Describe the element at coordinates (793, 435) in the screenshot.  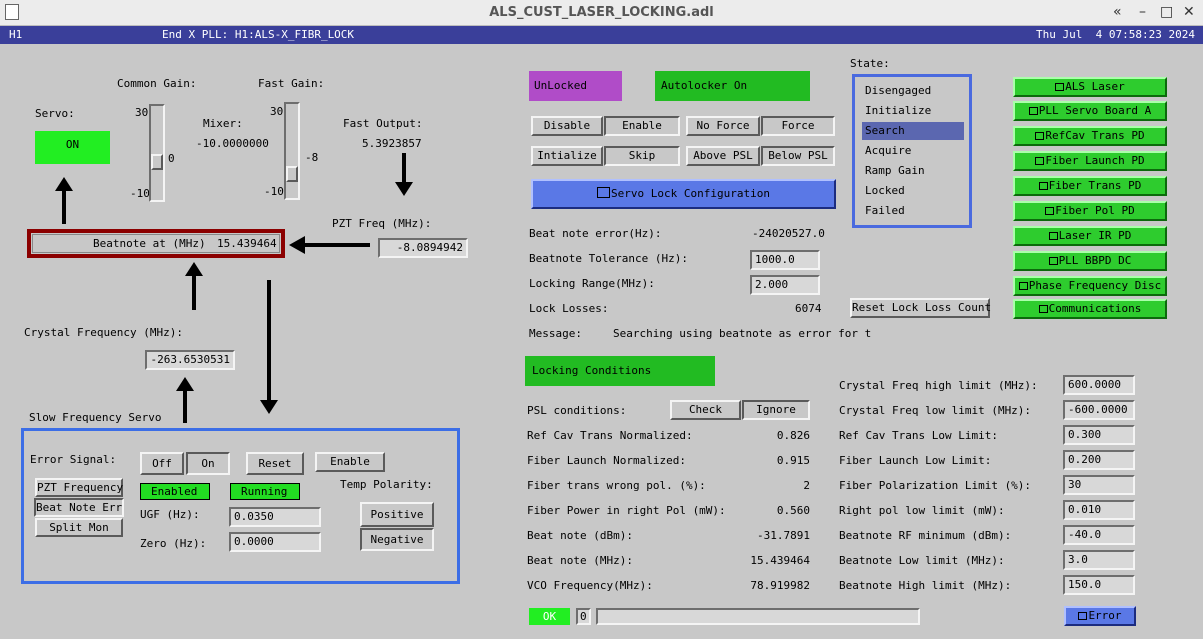
I see `condition-value: 0.826` at that location.